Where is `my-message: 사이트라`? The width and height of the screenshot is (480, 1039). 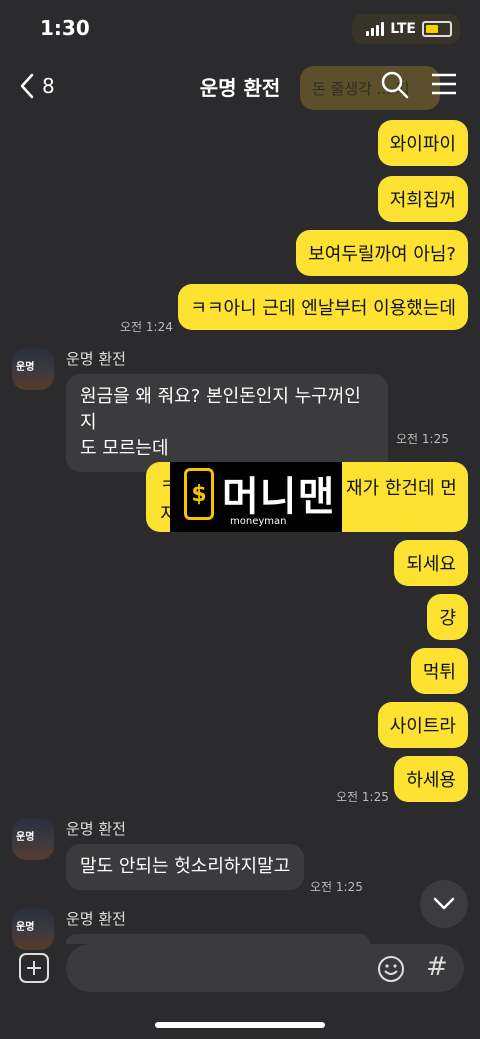
my-message: 사이트라 is located at coordinates (422, 725).